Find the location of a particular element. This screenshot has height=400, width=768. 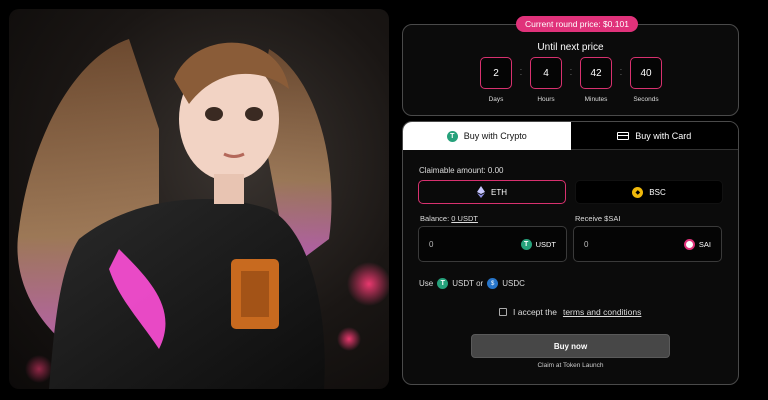

countdown-value: 2 is located at coordinates (496, 73).